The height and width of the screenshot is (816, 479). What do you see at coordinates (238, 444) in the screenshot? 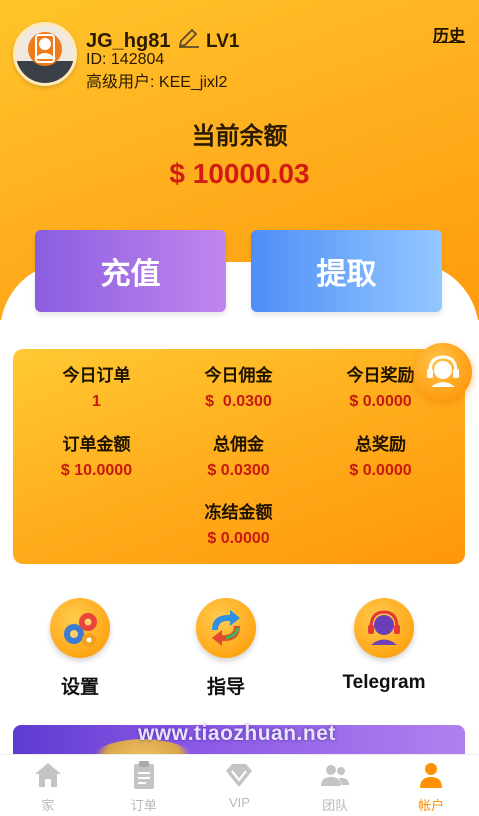
I see `stat-label: 总佣金` at bounding box center [238, 444].